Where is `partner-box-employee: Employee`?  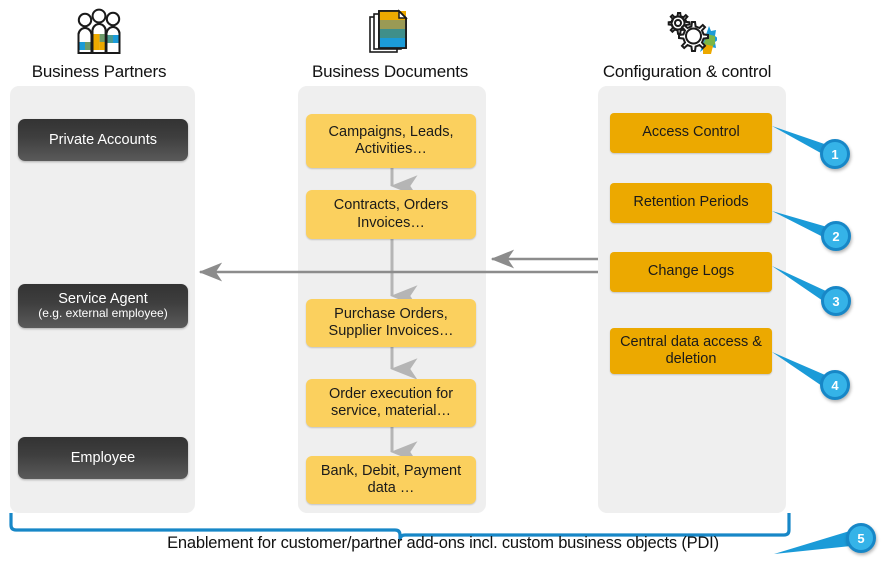 partner-box-employee: Employee is located at coordinates (103, 458).